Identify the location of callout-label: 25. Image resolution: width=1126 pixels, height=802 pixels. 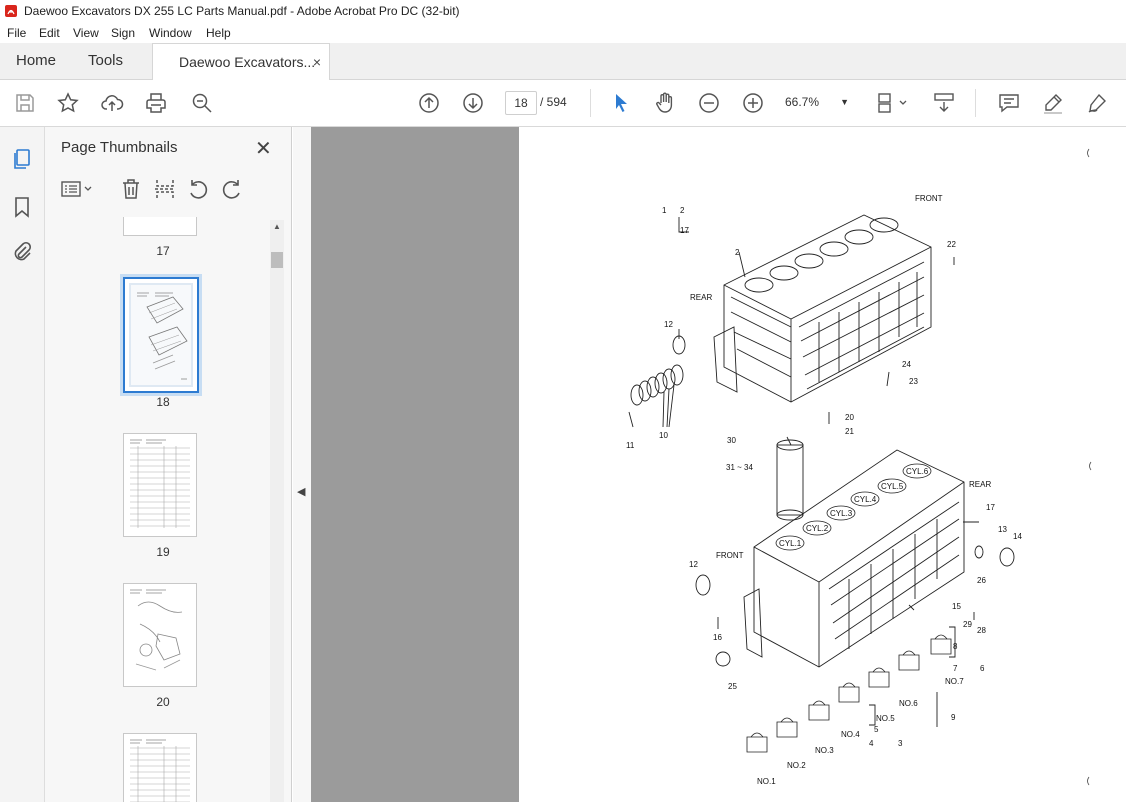
(732, 686).